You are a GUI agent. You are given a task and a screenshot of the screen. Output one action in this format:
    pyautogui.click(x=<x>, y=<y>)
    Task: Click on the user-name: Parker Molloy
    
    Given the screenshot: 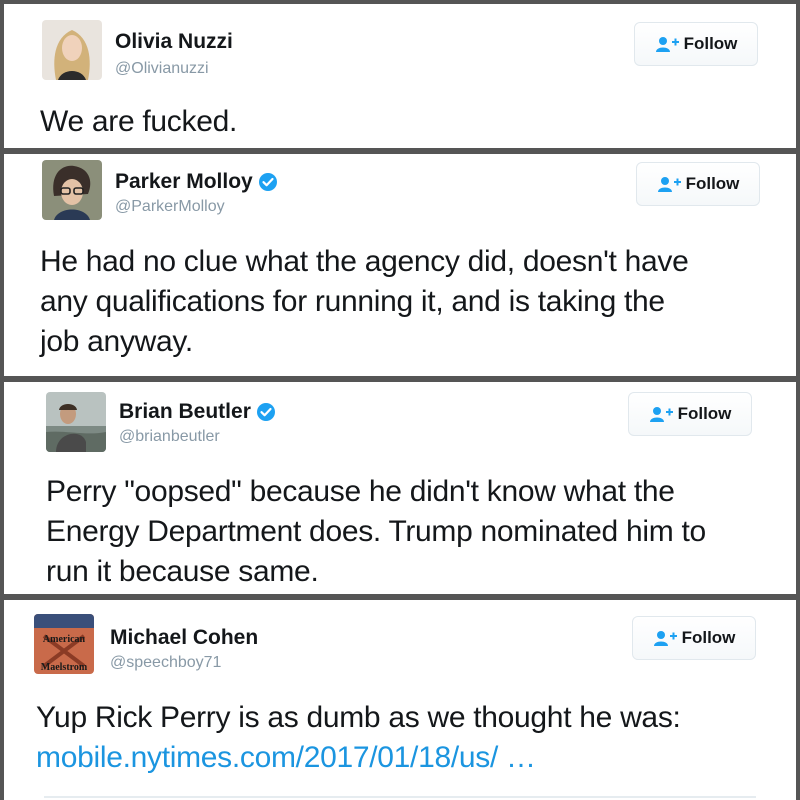 What is the action you would take?
    pyautogui.click(x=196, y=182)
    